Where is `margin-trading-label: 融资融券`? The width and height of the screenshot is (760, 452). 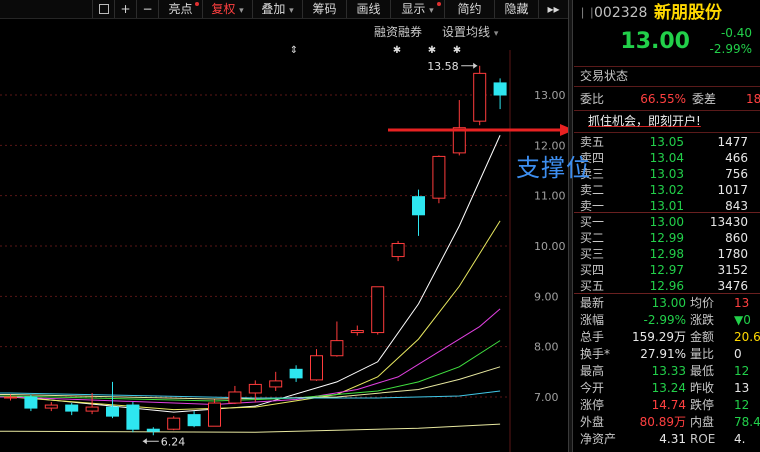 margin-trading-label: 融资融券 is located at coordinates (398, 32).